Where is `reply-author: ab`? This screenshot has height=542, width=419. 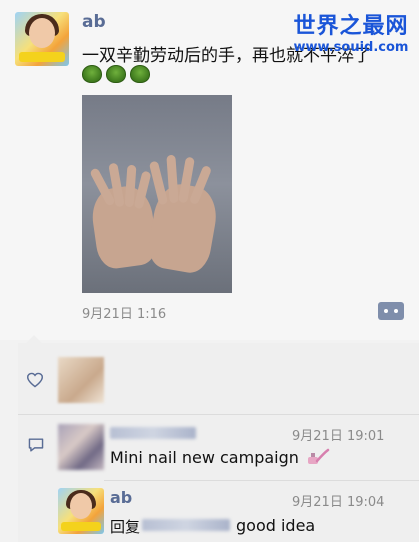 reply-author: ab is located at coordinates (121, 497).